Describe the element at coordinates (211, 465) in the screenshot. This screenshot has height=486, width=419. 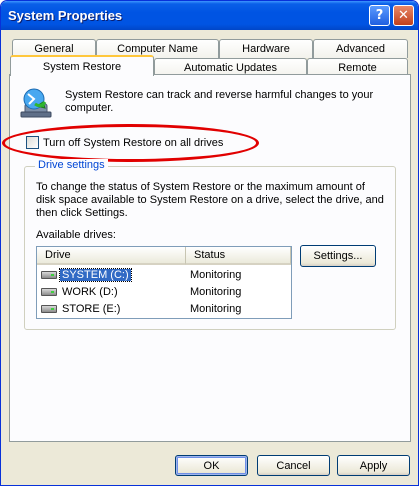
I see `ok-button: OK` at that location.